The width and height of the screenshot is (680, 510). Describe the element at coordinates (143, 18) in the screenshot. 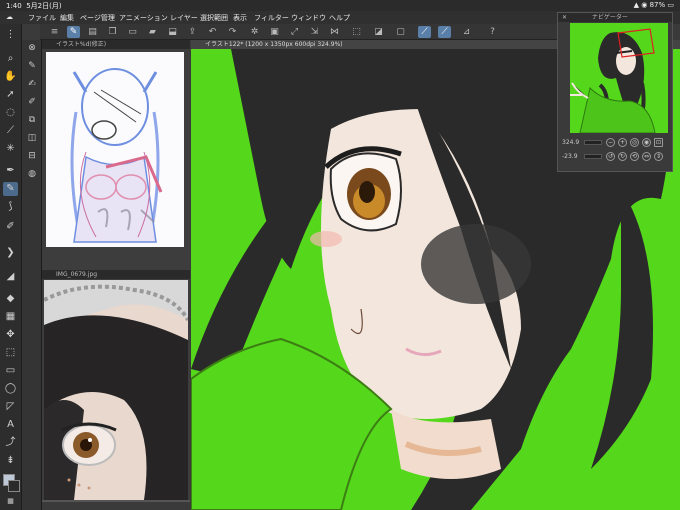

I see `menu-animation: アニメーション` at that location.